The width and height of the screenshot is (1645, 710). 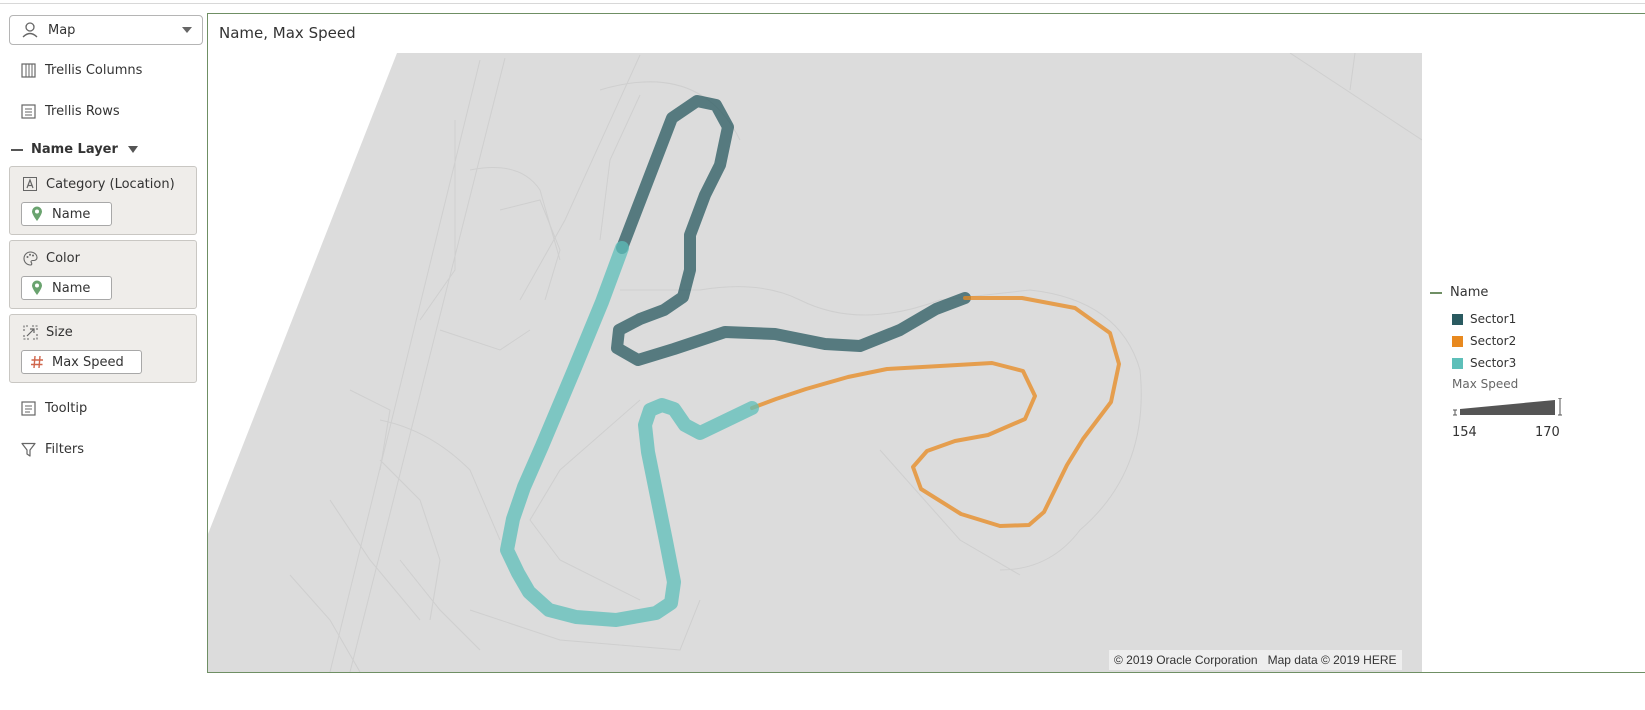 What do you see at coordinates (1436, 292) in the screenshot?
I see `legend-line-icon` at bounding box center [1436, 292].